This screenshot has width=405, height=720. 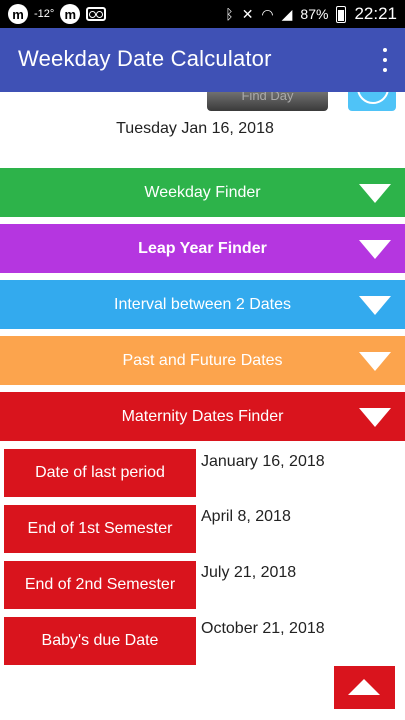 I want to click on button-label: Baby's due Date, so click(x=100, y=640).